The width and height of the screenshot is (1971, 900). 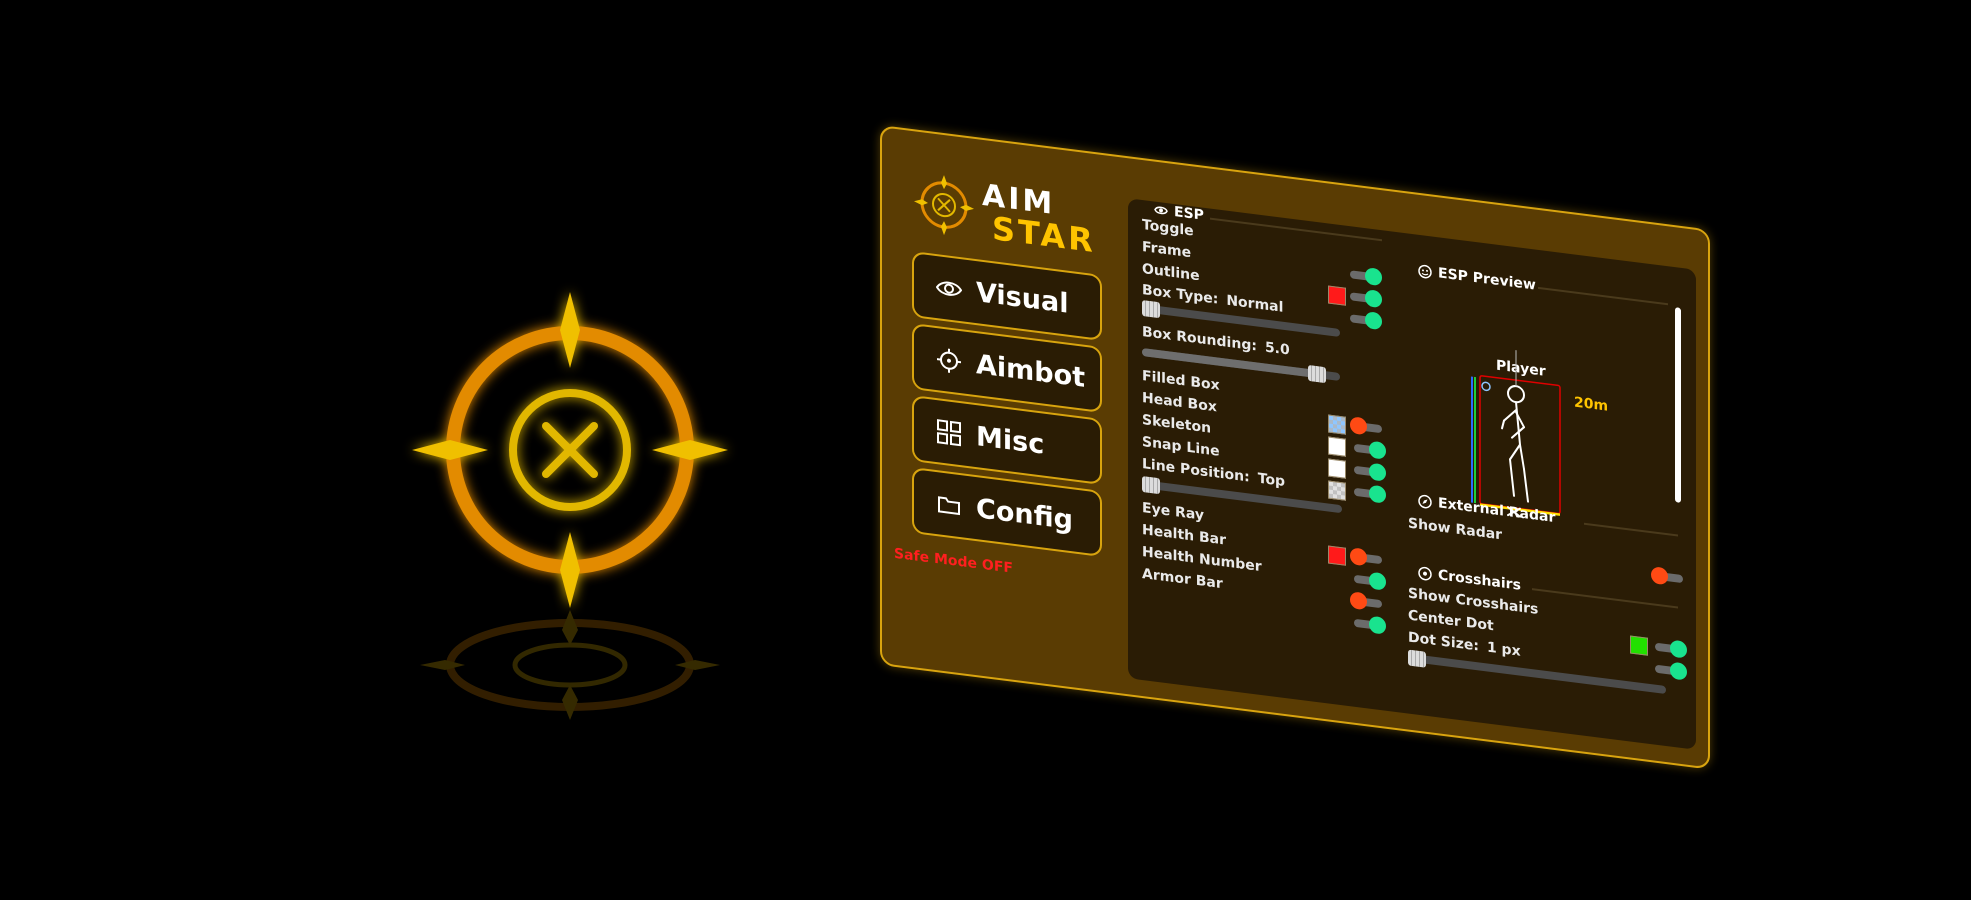 I want to click on health-bar-toggle, so click(x=1366, y=557).